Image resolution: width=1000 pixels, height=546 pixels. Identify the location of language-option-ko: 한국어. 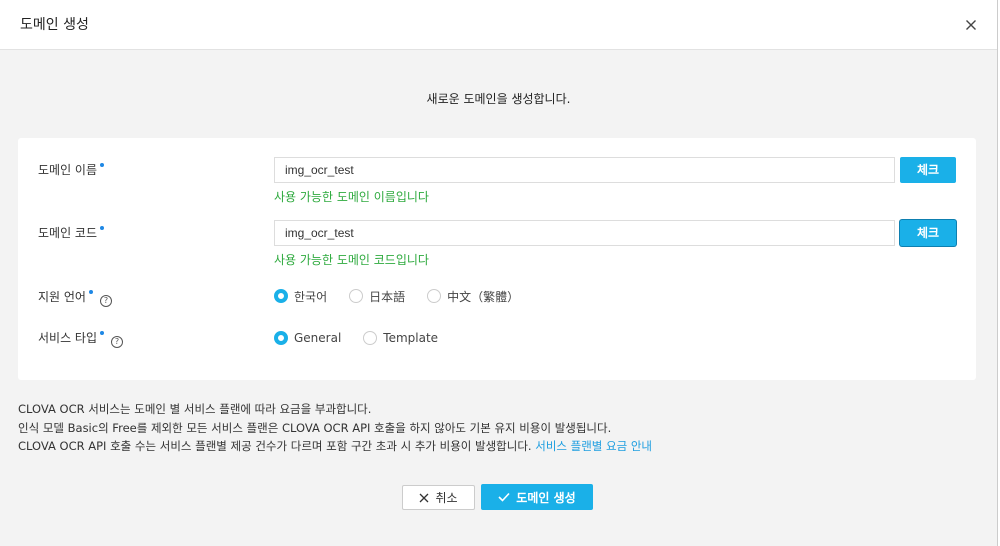
(300, 296).